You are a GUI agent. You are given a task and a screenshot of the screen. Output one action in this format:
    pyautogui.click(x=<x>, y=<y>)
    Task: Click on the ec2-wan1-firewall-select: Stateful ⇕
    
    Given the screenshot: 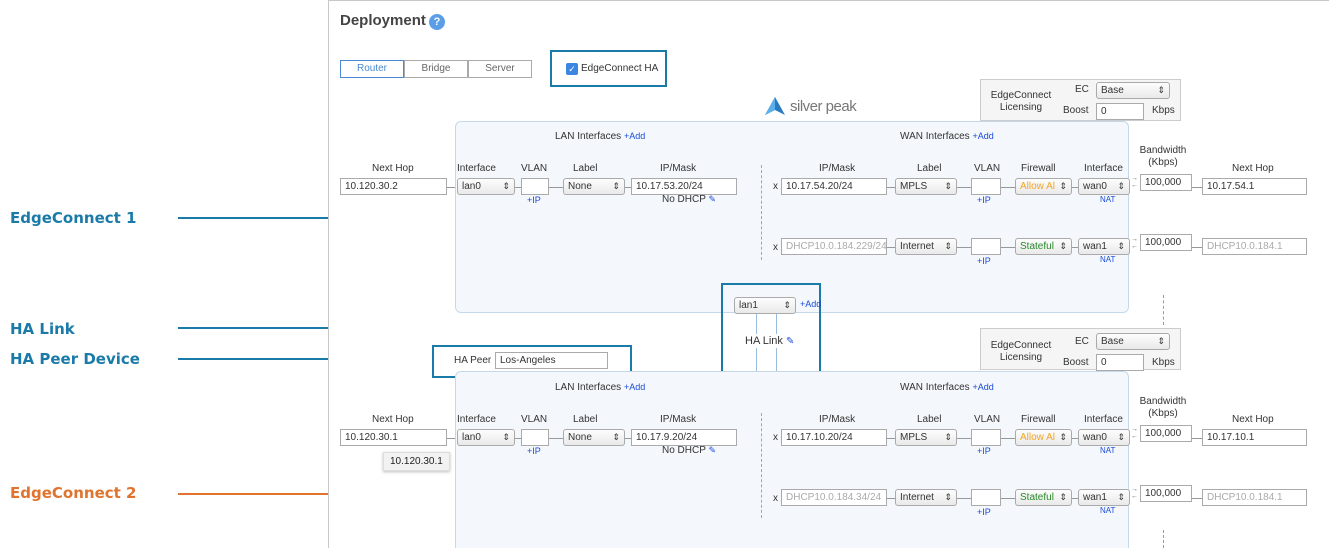 What is the action you would take?
    pyautogui.click(x=1043, y=497)
    